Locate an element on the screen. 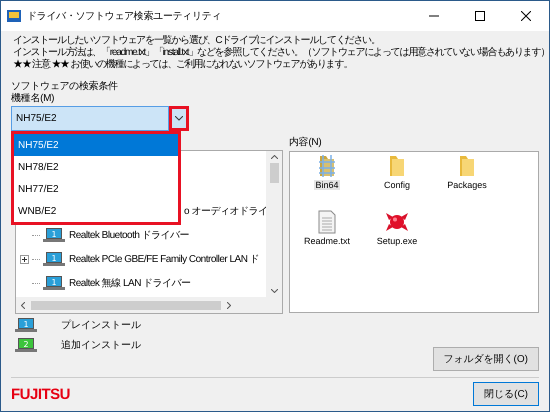  model-label: 機種名(M) is located at coordinates (33, 99).